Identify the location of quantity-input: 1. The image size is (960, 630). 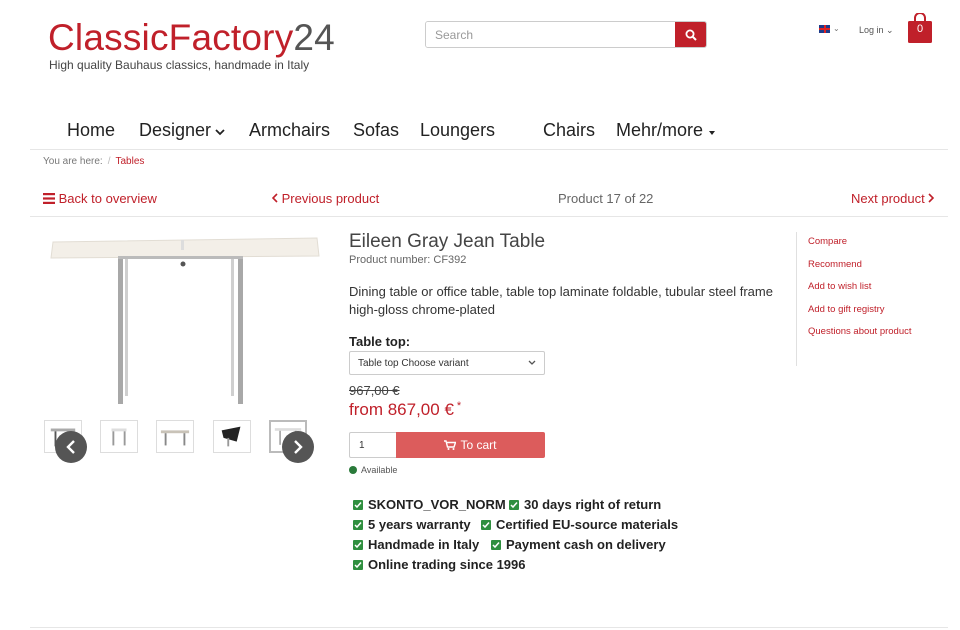
(373, 445).